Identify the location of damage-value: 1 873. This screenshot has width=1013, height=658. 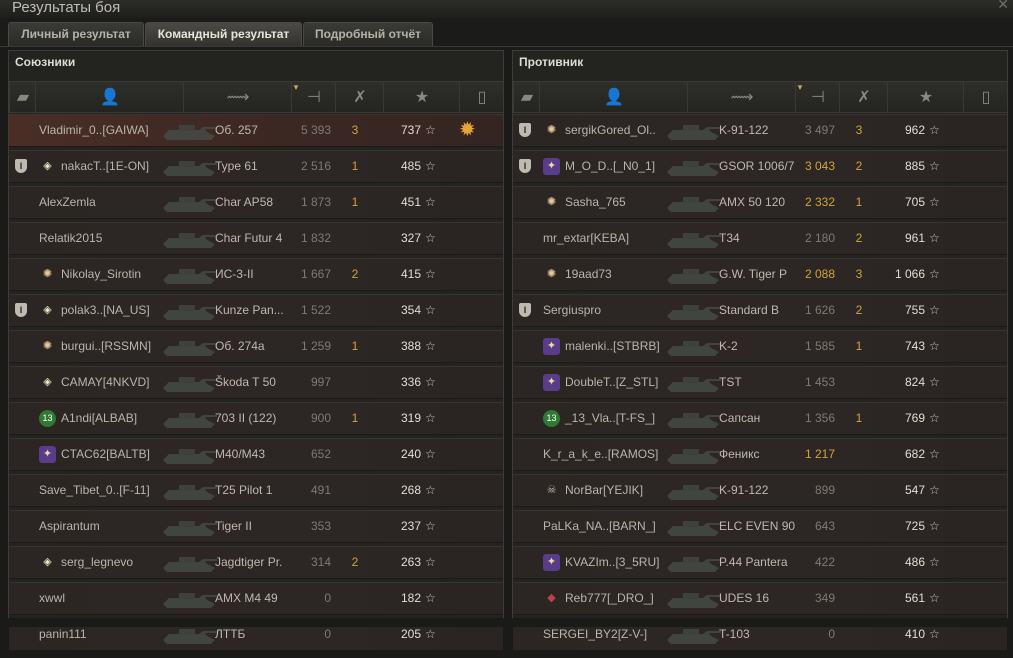
(315, 202).